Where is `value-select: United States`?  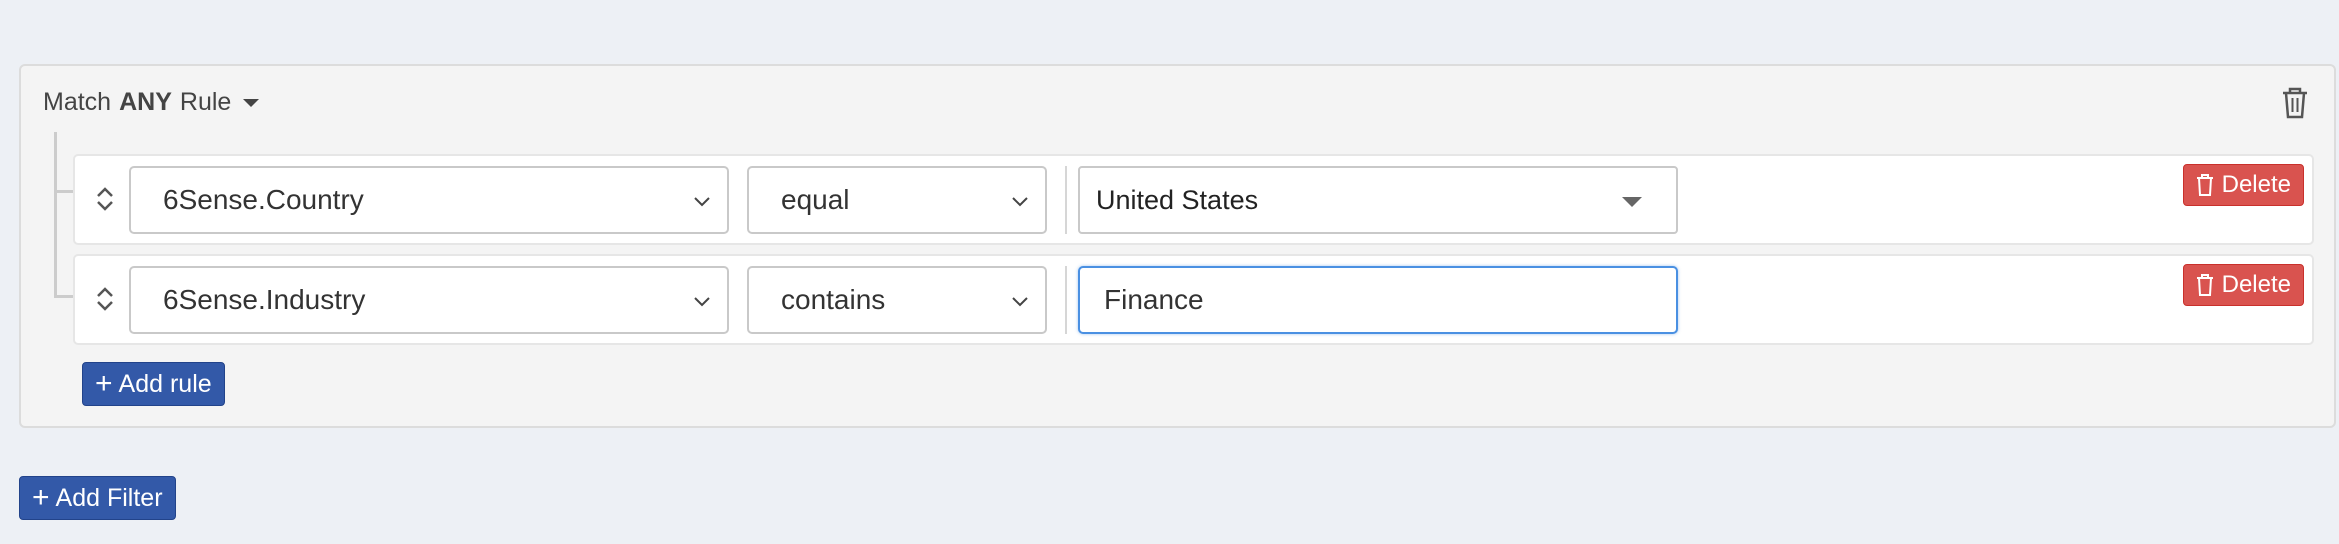
value-select: United States is located at coordinates (1378, 200).